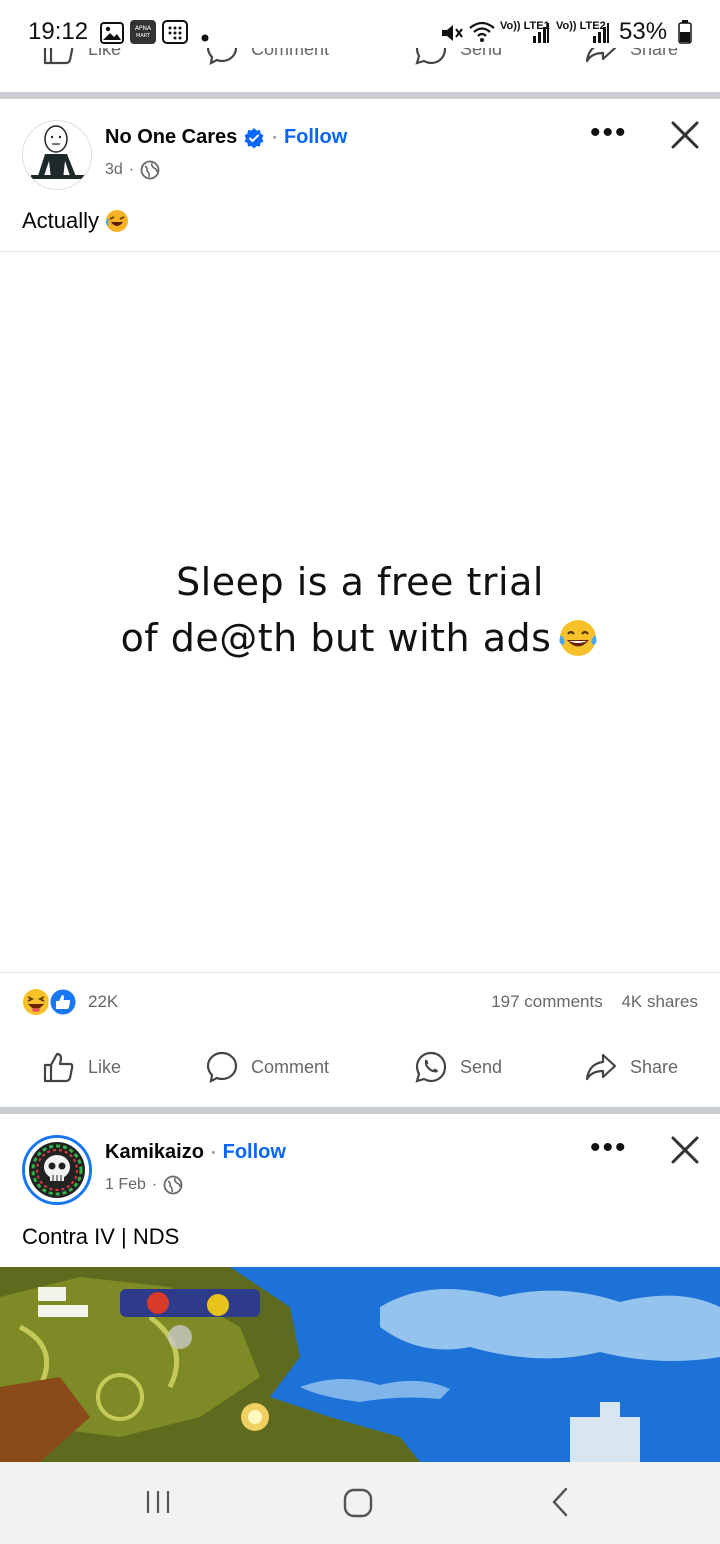  I want to click on post-author-line: Kamikaizo · Follow, so click(195, 1152).